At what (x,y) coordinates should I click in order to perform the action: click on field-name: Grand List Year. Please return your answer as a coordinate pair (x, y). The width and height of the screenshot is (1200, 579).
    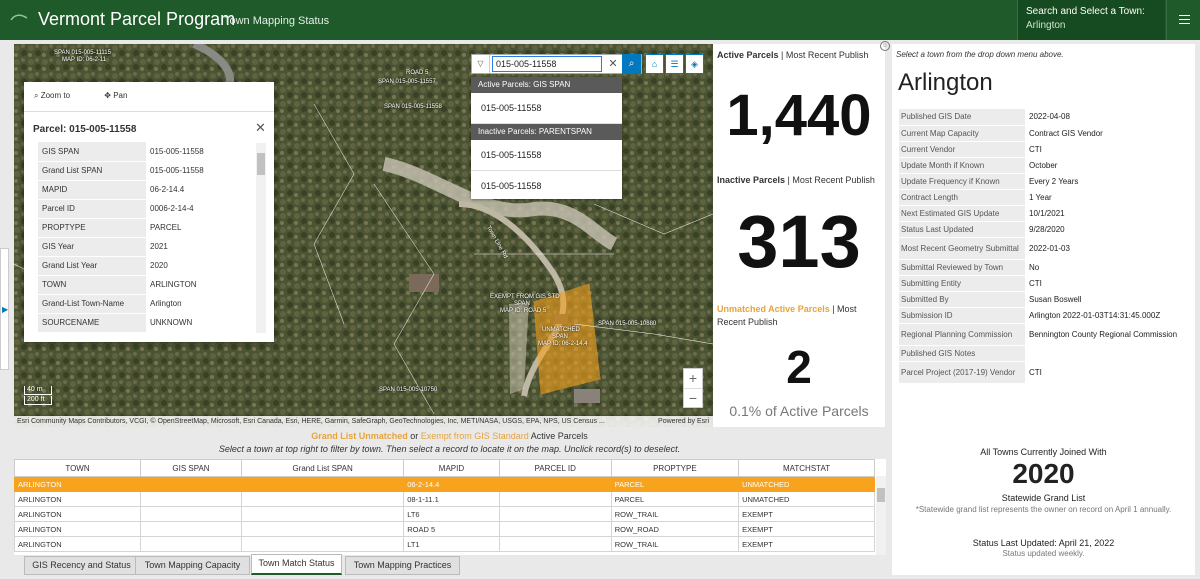
    Looking at the image, I should click on (92, 266).